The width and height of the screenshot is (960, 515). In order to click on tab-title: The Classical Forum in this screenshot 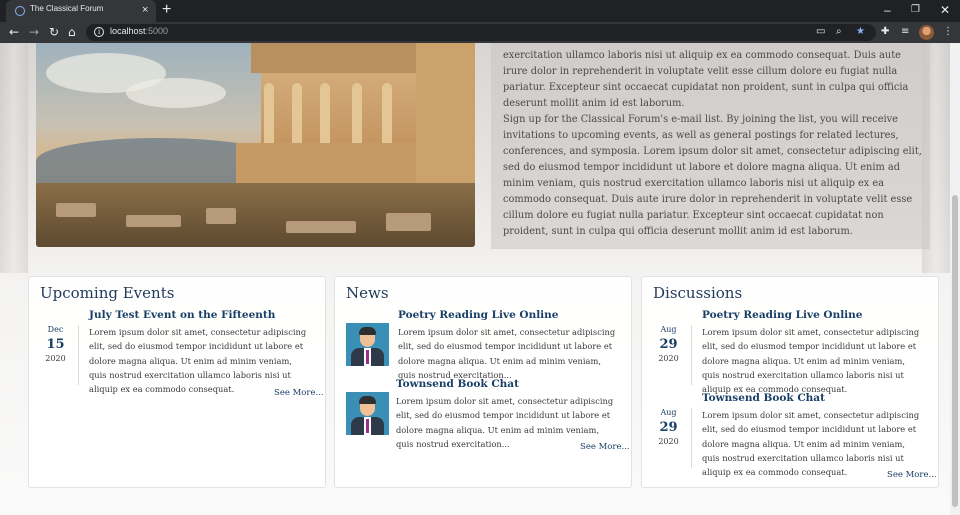, I will do `click(67, 8)`.